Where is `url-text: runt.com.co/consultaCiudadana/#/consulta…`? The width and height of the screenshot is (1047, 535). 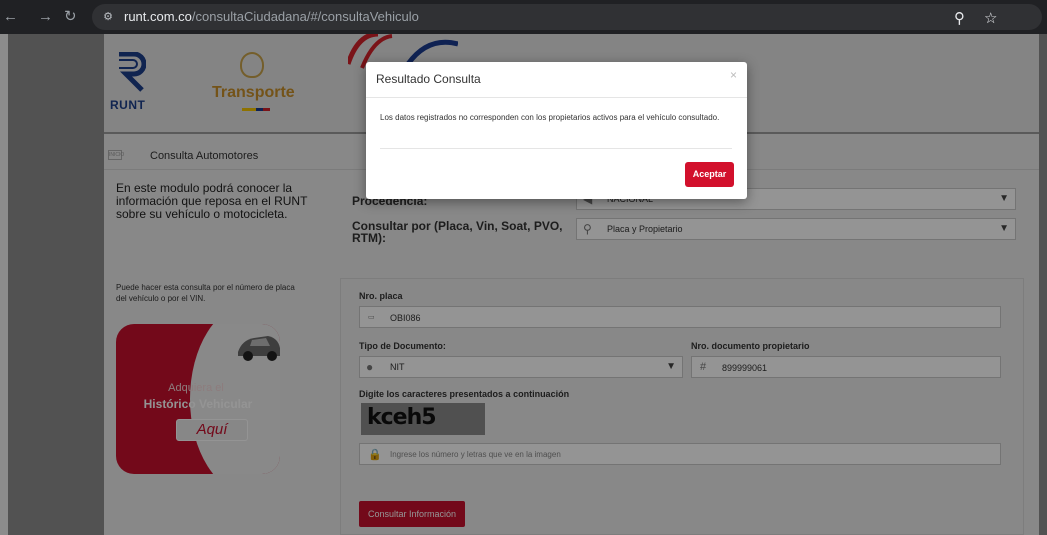
url-text: runt.com.co/consultaCiudadana/#/consulta… is located at coordinates (271, 16).